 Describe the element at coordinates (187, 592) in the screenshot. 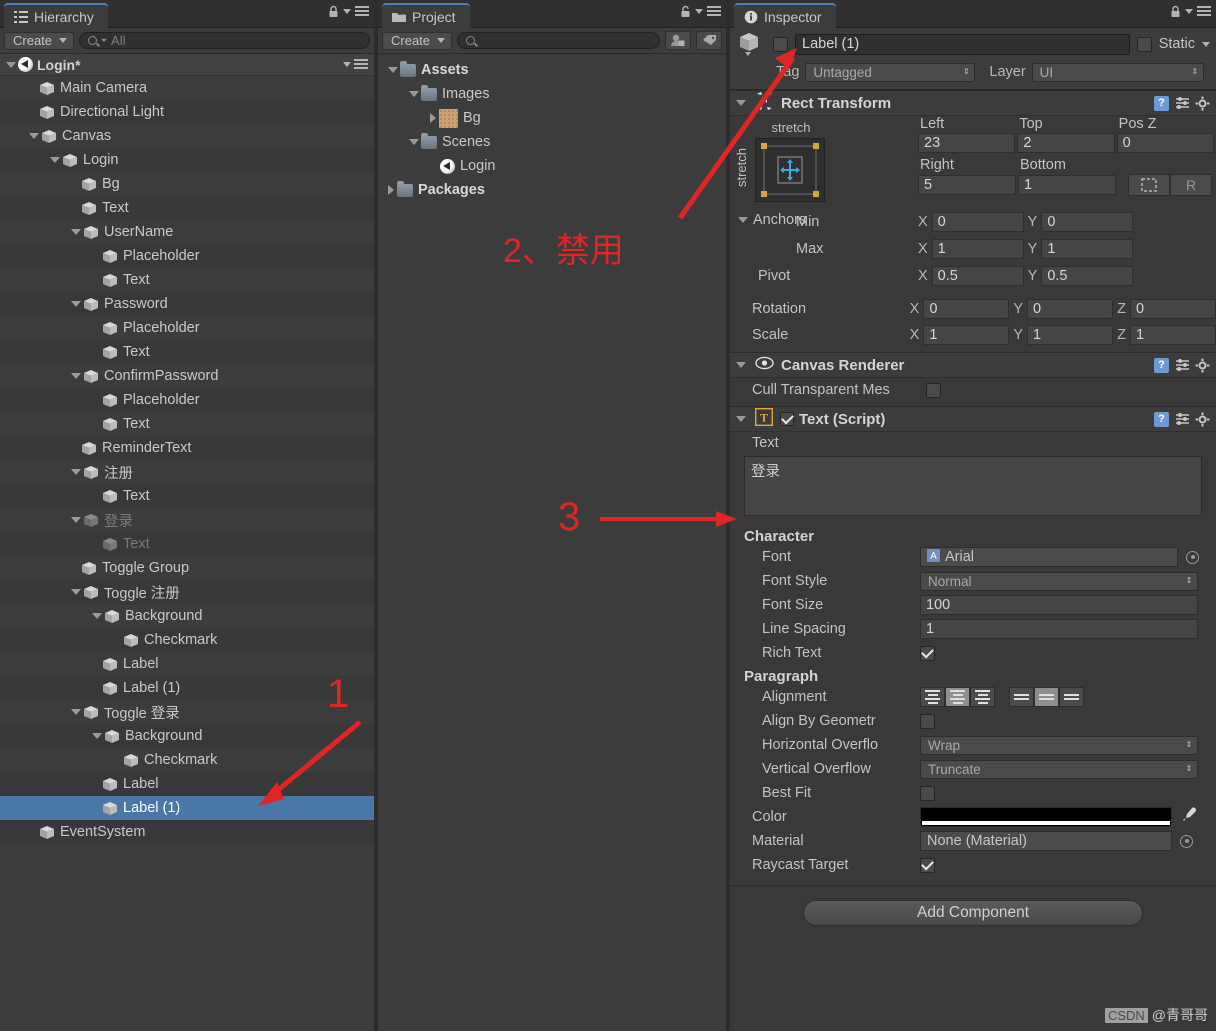

I see `hierarchy-item-toggle: Toggle 注册` at that location.